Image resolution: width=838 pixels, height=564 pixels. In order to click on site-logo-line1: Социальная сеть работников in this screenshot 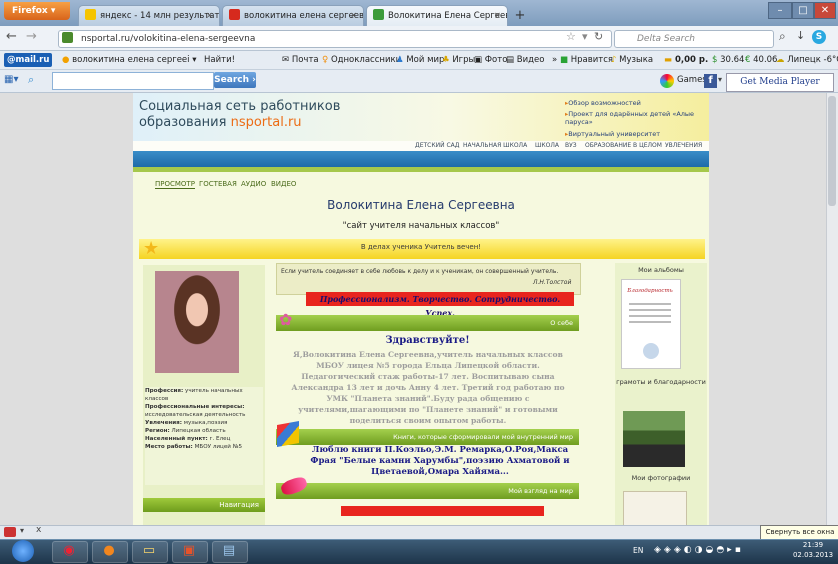, I will do `click(239, 106)`.